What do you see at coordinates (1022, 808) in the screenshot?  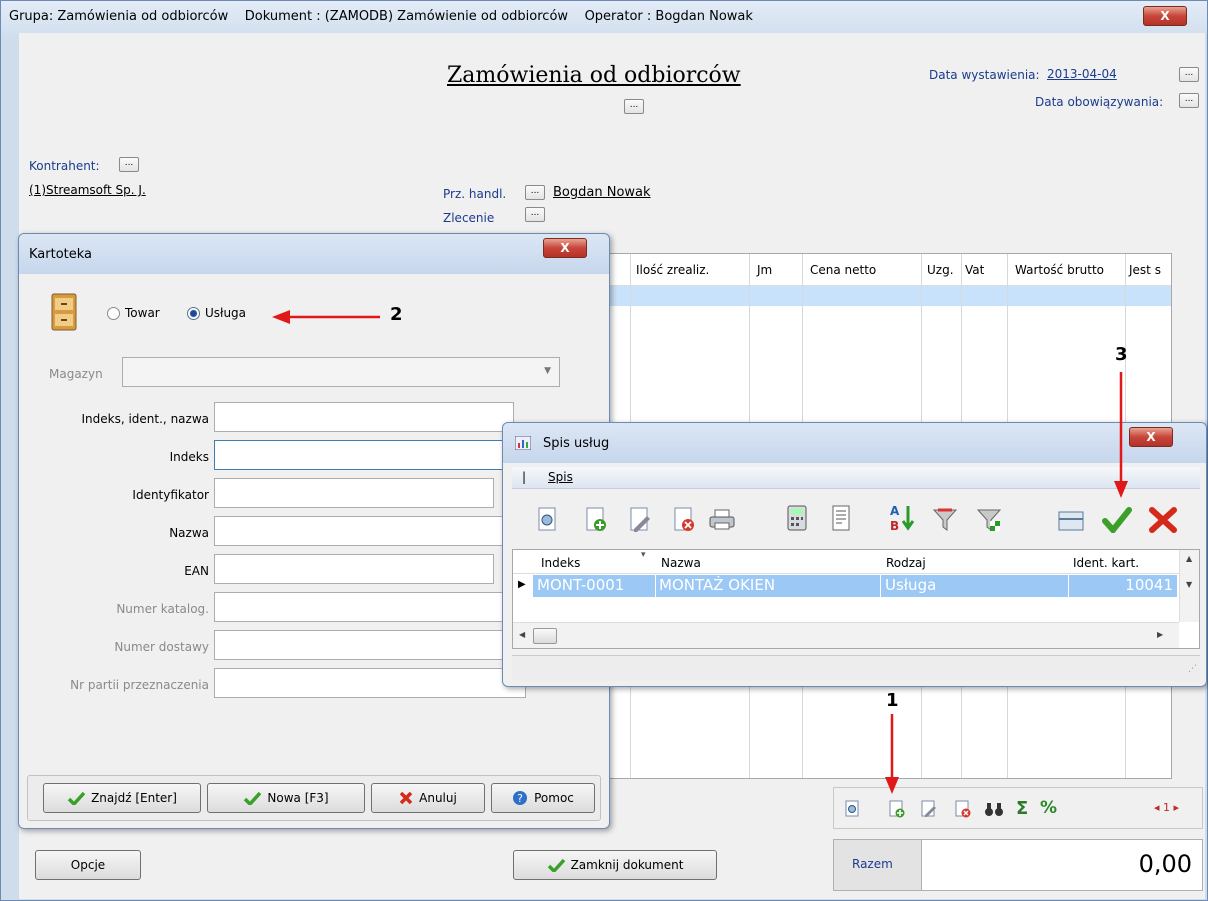 I see `sum-icon: Σ` at bounding box center [1022, 808].